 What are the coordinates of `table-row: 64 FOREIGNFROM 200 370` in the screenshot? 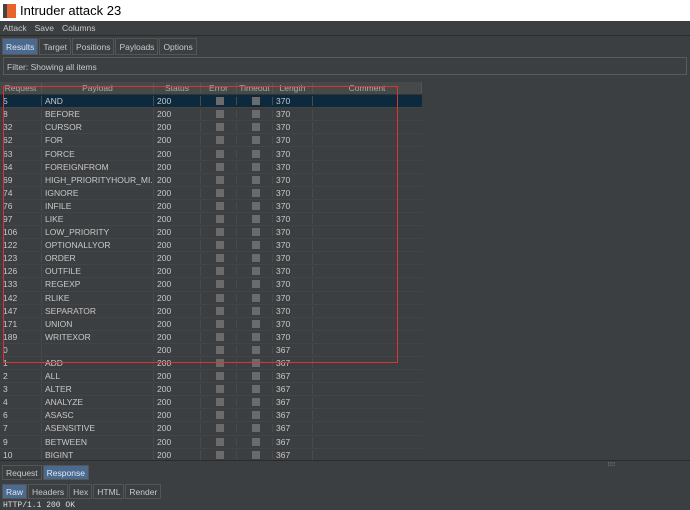 It's located at (211, 167).